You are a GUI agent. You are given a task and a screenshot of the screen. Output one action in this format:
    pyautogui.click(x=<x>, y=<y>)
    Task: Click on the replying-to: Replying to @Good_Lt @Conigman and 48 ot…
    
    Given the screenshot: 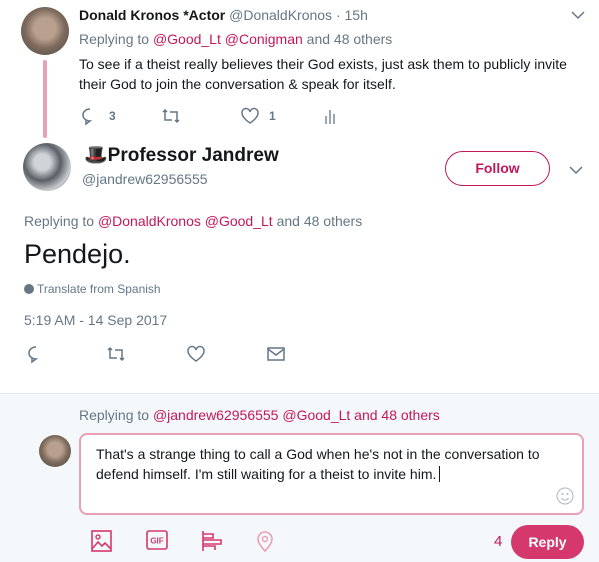 What is the action you would take?
    pyautogui.click(x=236, y=39)
    